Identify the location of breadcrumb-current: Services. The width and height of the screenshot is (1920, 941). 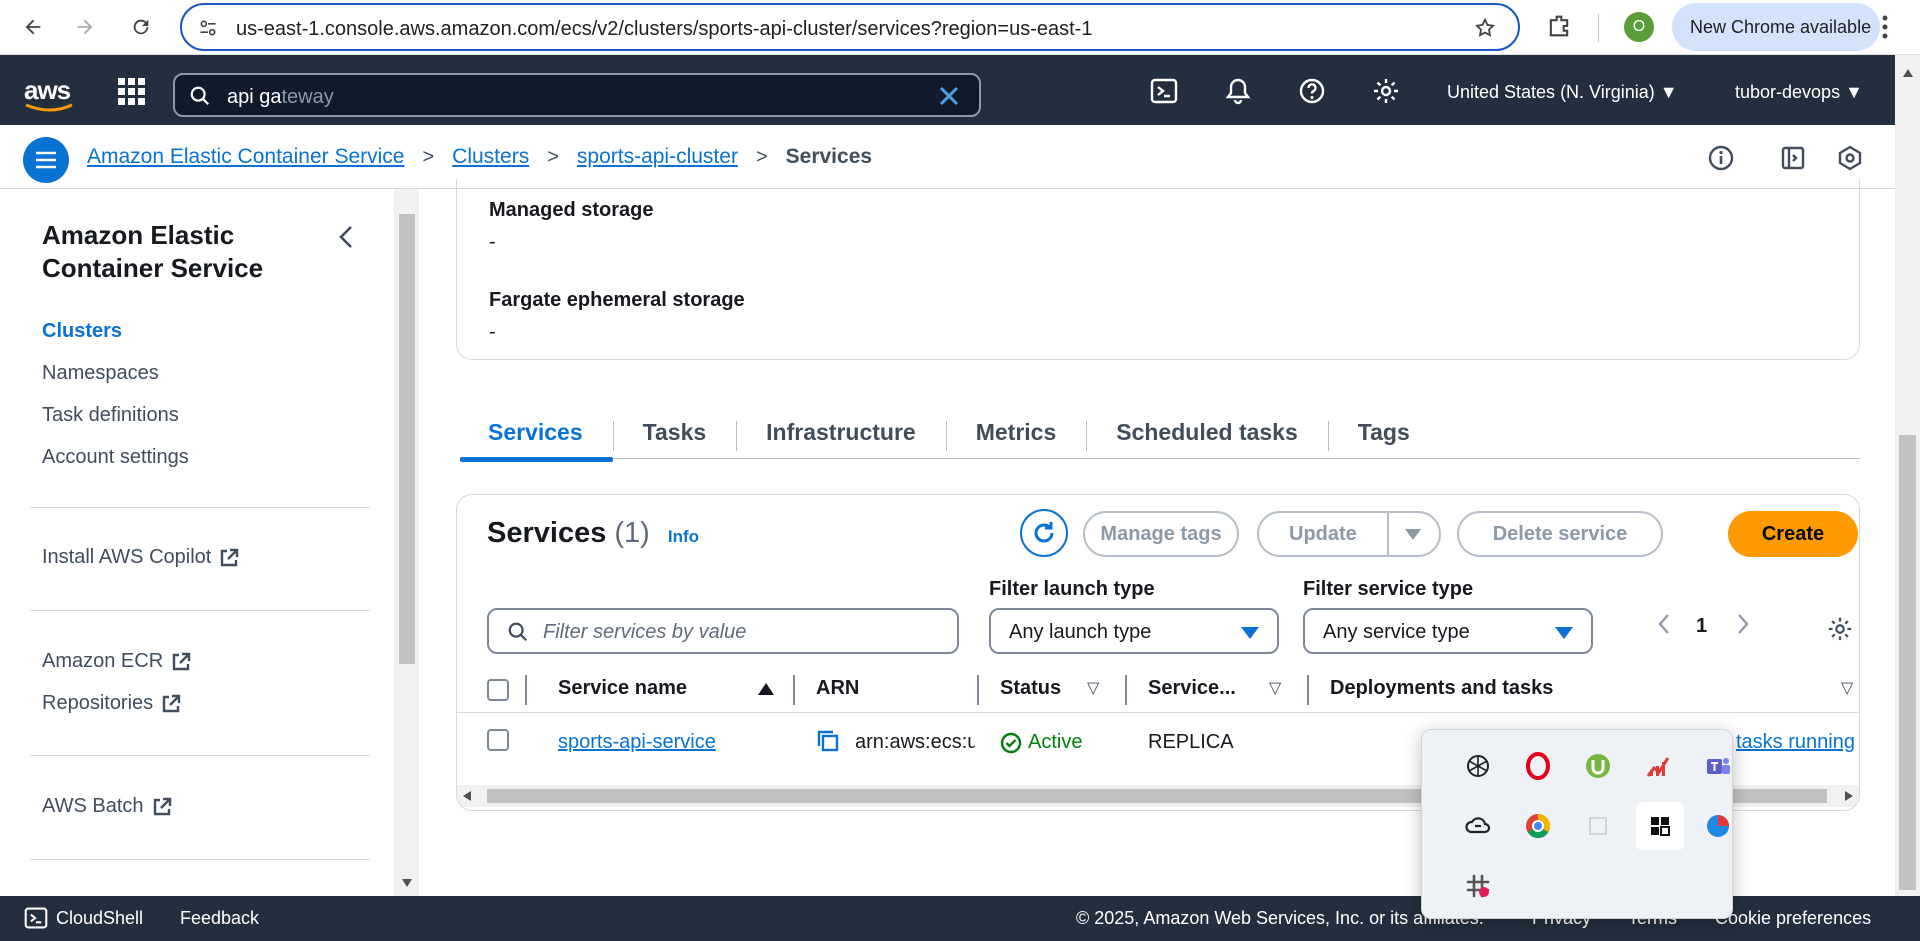
(829, 156).